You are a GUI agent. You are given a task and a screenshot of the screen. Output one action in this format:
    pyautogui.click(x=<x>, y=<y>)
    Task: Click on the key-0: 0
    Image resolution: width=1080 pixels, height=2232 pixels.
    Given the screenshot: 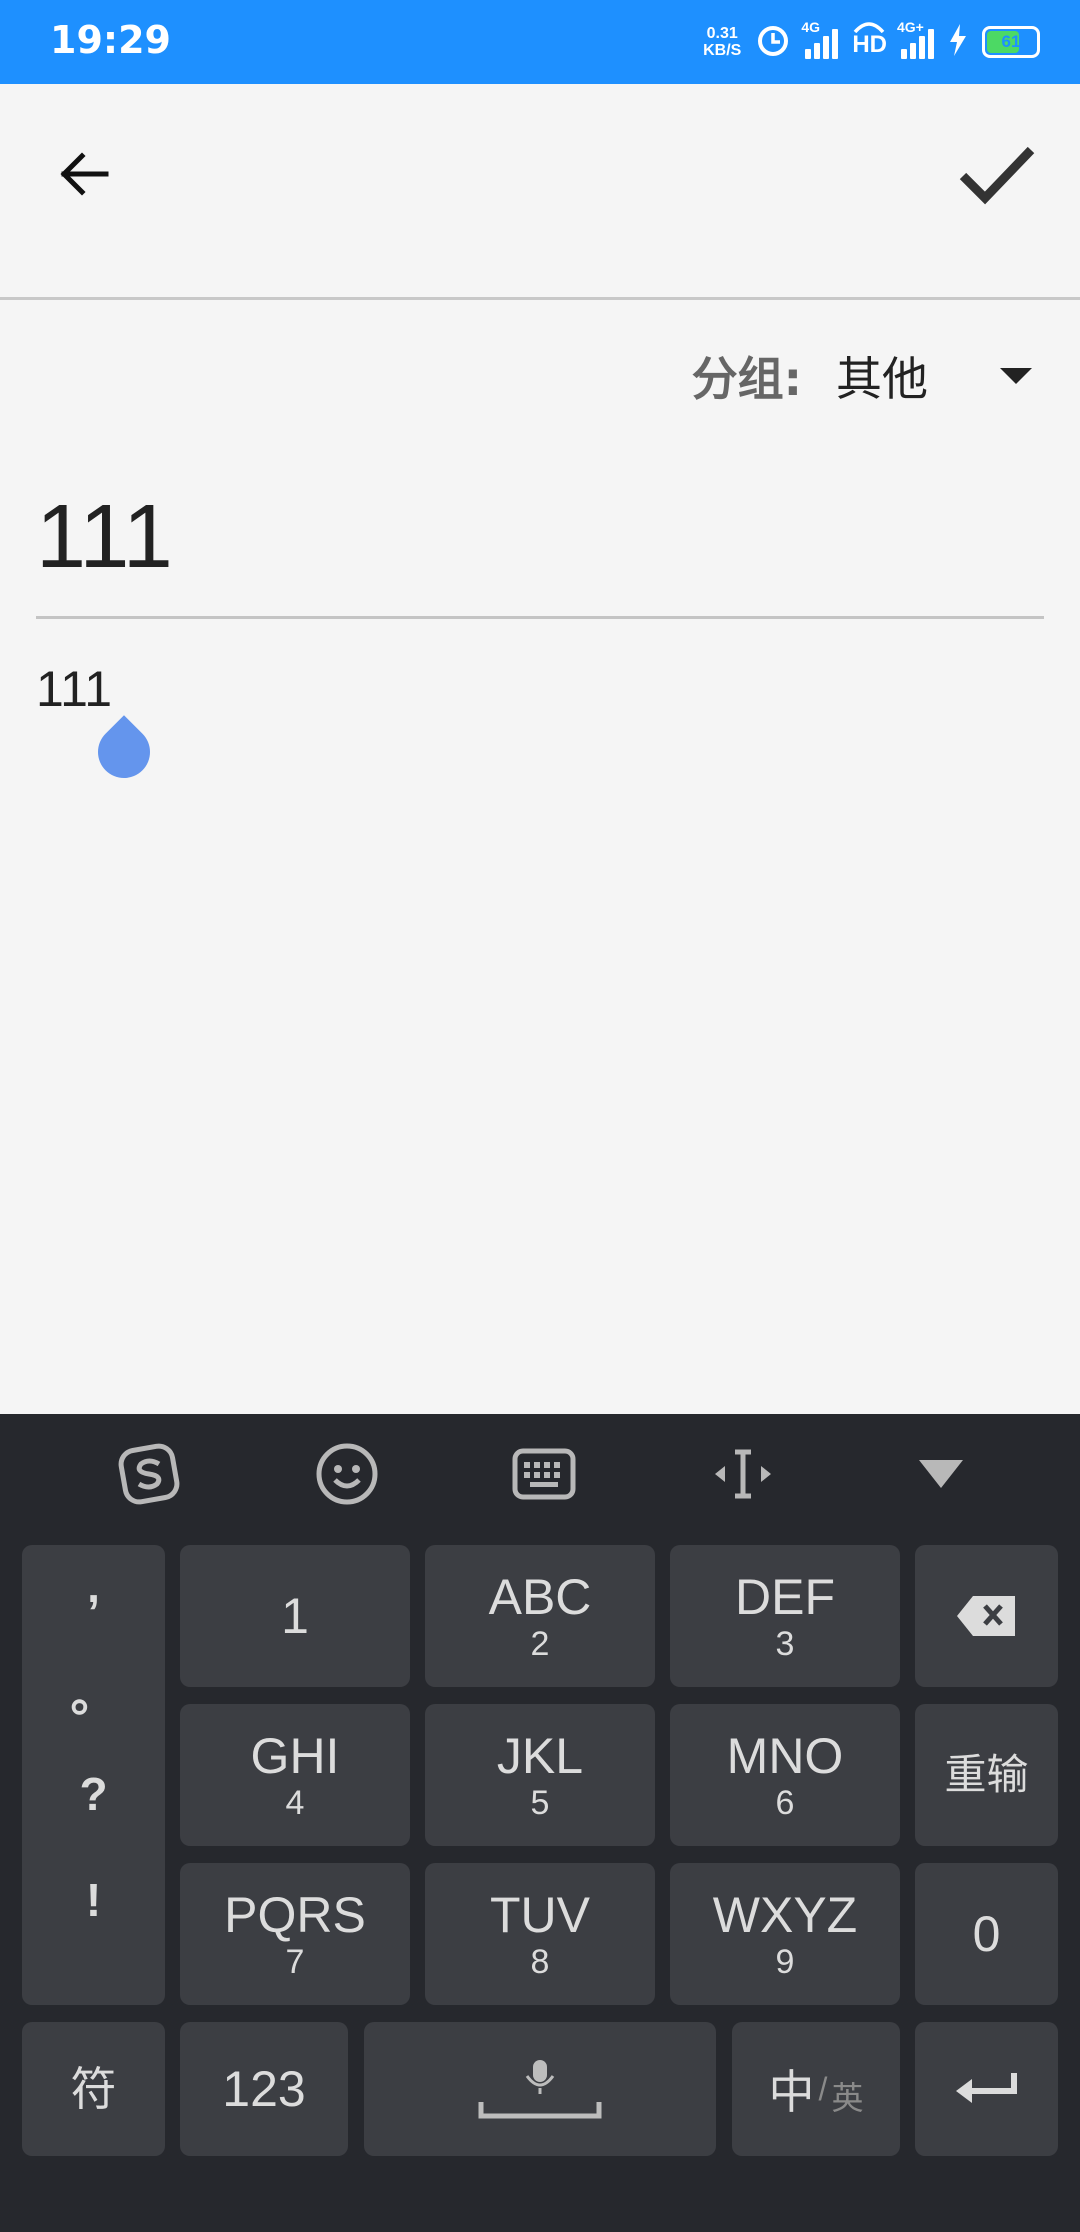 What is the action you would take?
    pyautogui.click(x=986, y=1934)
    